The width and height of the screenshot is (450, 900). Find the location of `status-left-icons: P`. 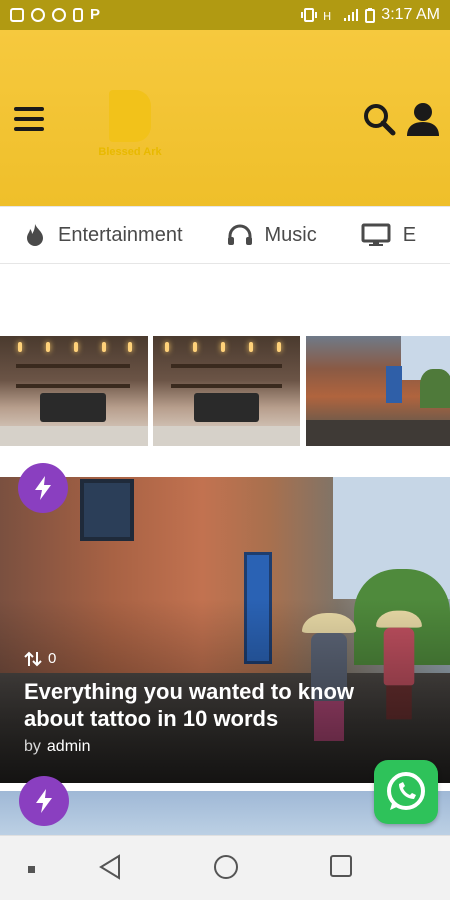

status-left-icons: P is located at coordinates (55, 14).